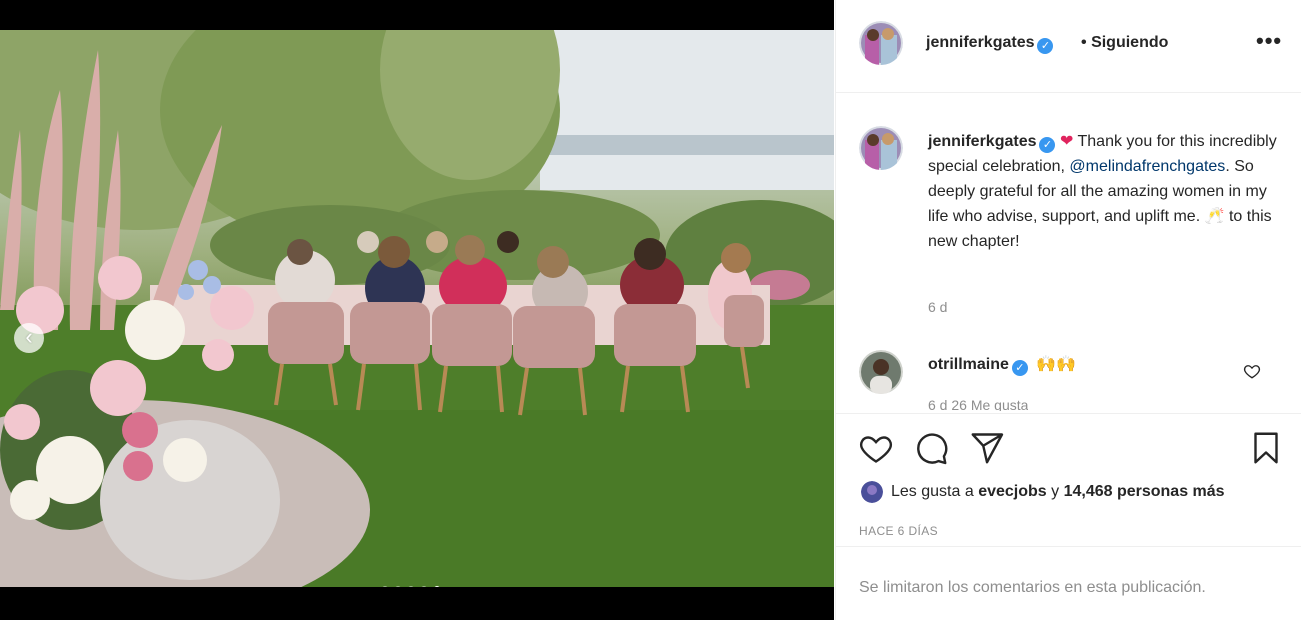 The image size is (1301, 621). I want to click on post-header: jenniferkgates ✓ • Siguiendo •••, so click(1068, 46).